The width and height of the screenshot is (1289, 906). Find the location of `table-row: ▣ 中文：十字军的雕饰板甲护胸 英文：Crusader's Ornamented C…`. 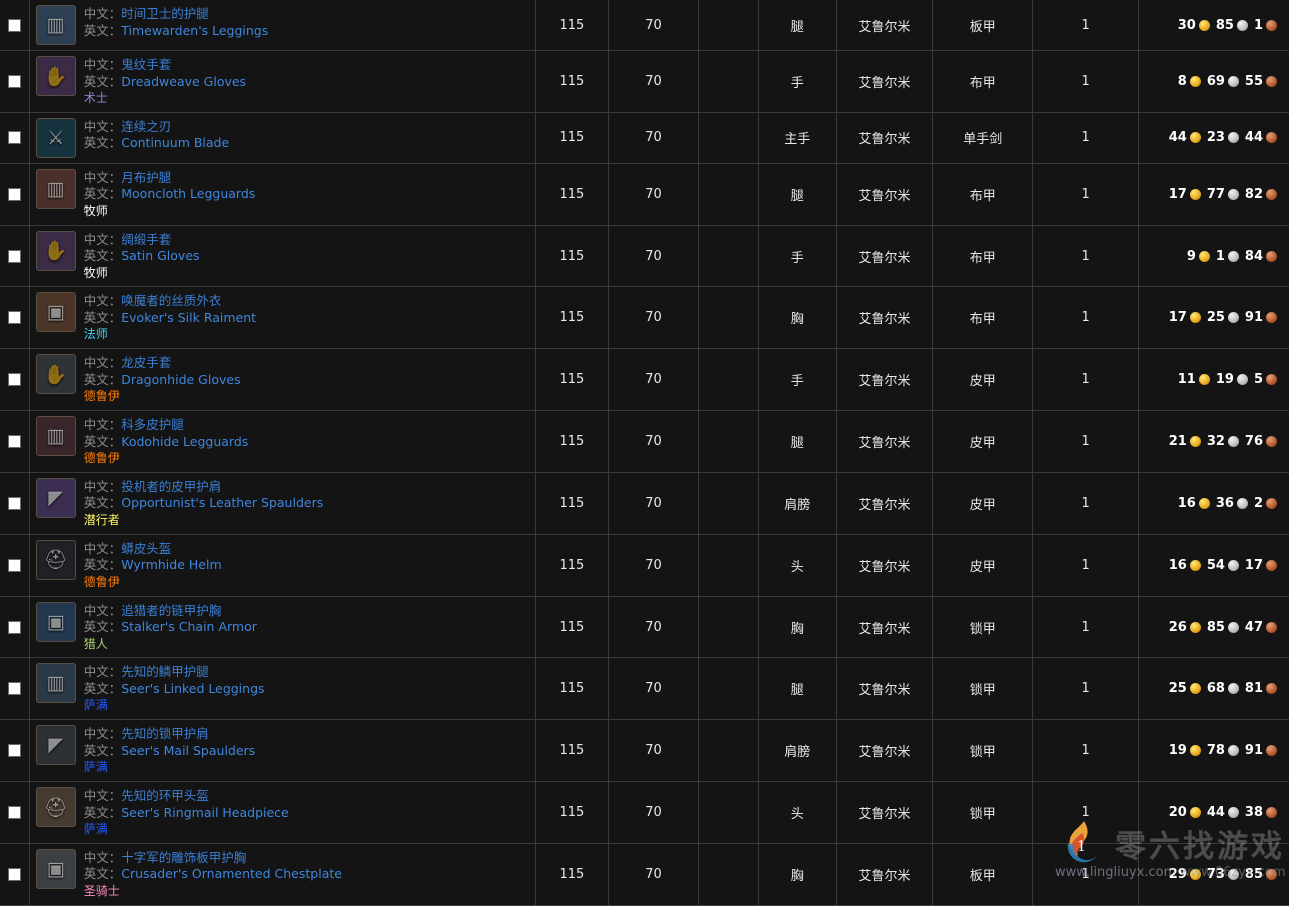

table-row: ▣ 中文：十字军的雕饰板甲护胸 英文：Crusader's Ornamented C… is located at coordinates (644, 874).